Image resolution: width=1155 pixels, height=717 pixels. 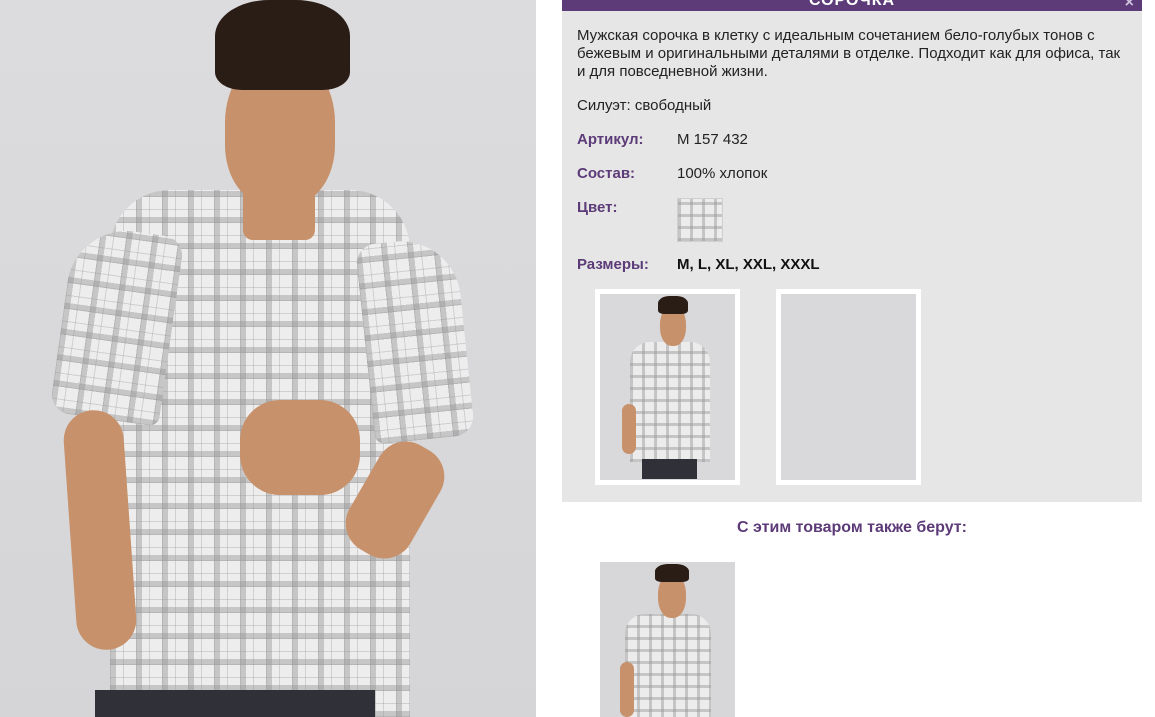 I want to click on related-product-card, so click(x=667, y=639).